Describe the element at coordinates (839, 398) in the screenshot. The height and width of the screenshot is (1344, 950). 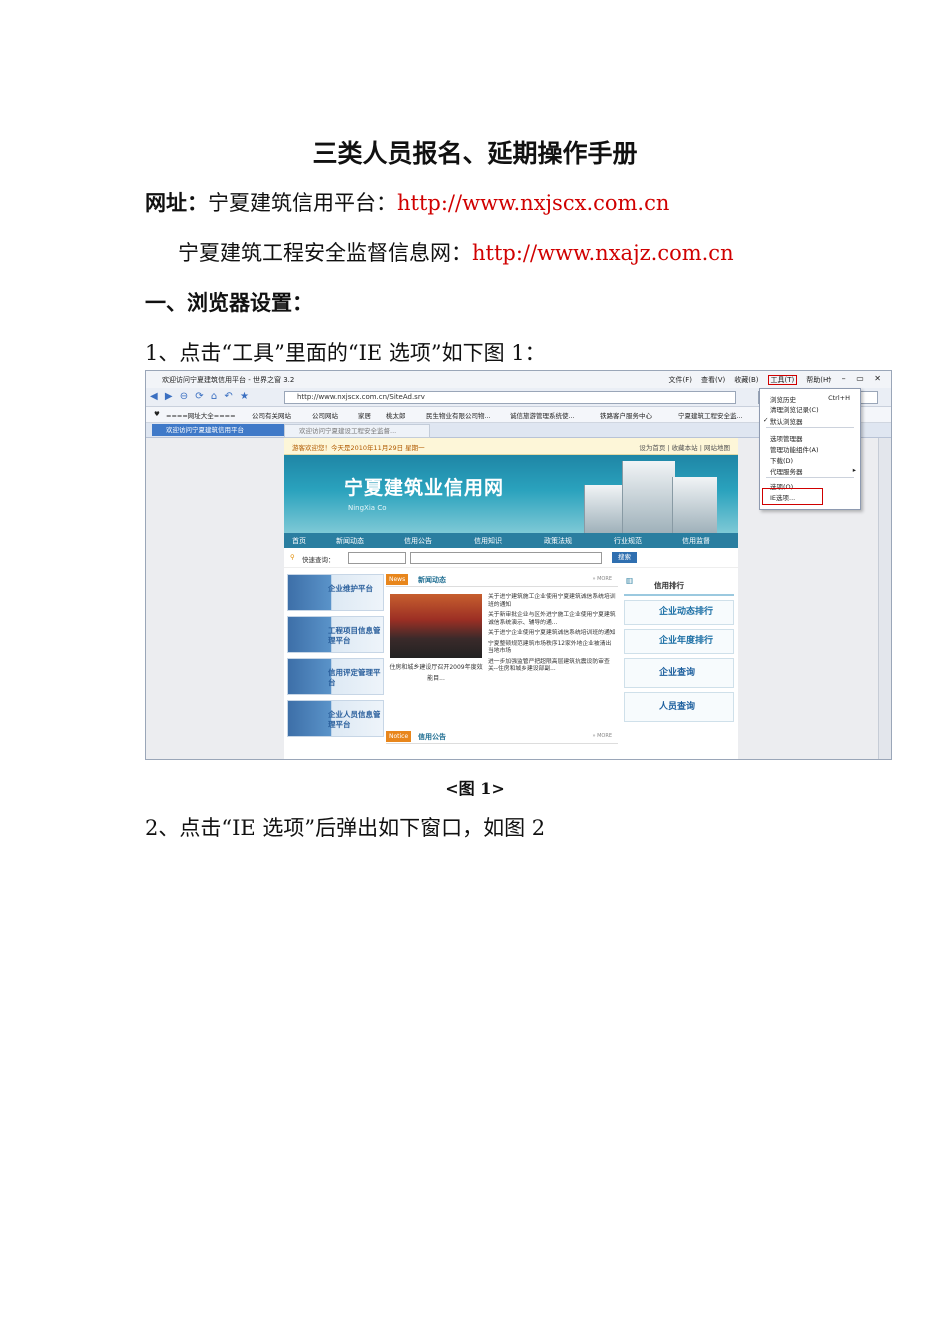
I see `history-shortcut: Ctrl+H` at that location.